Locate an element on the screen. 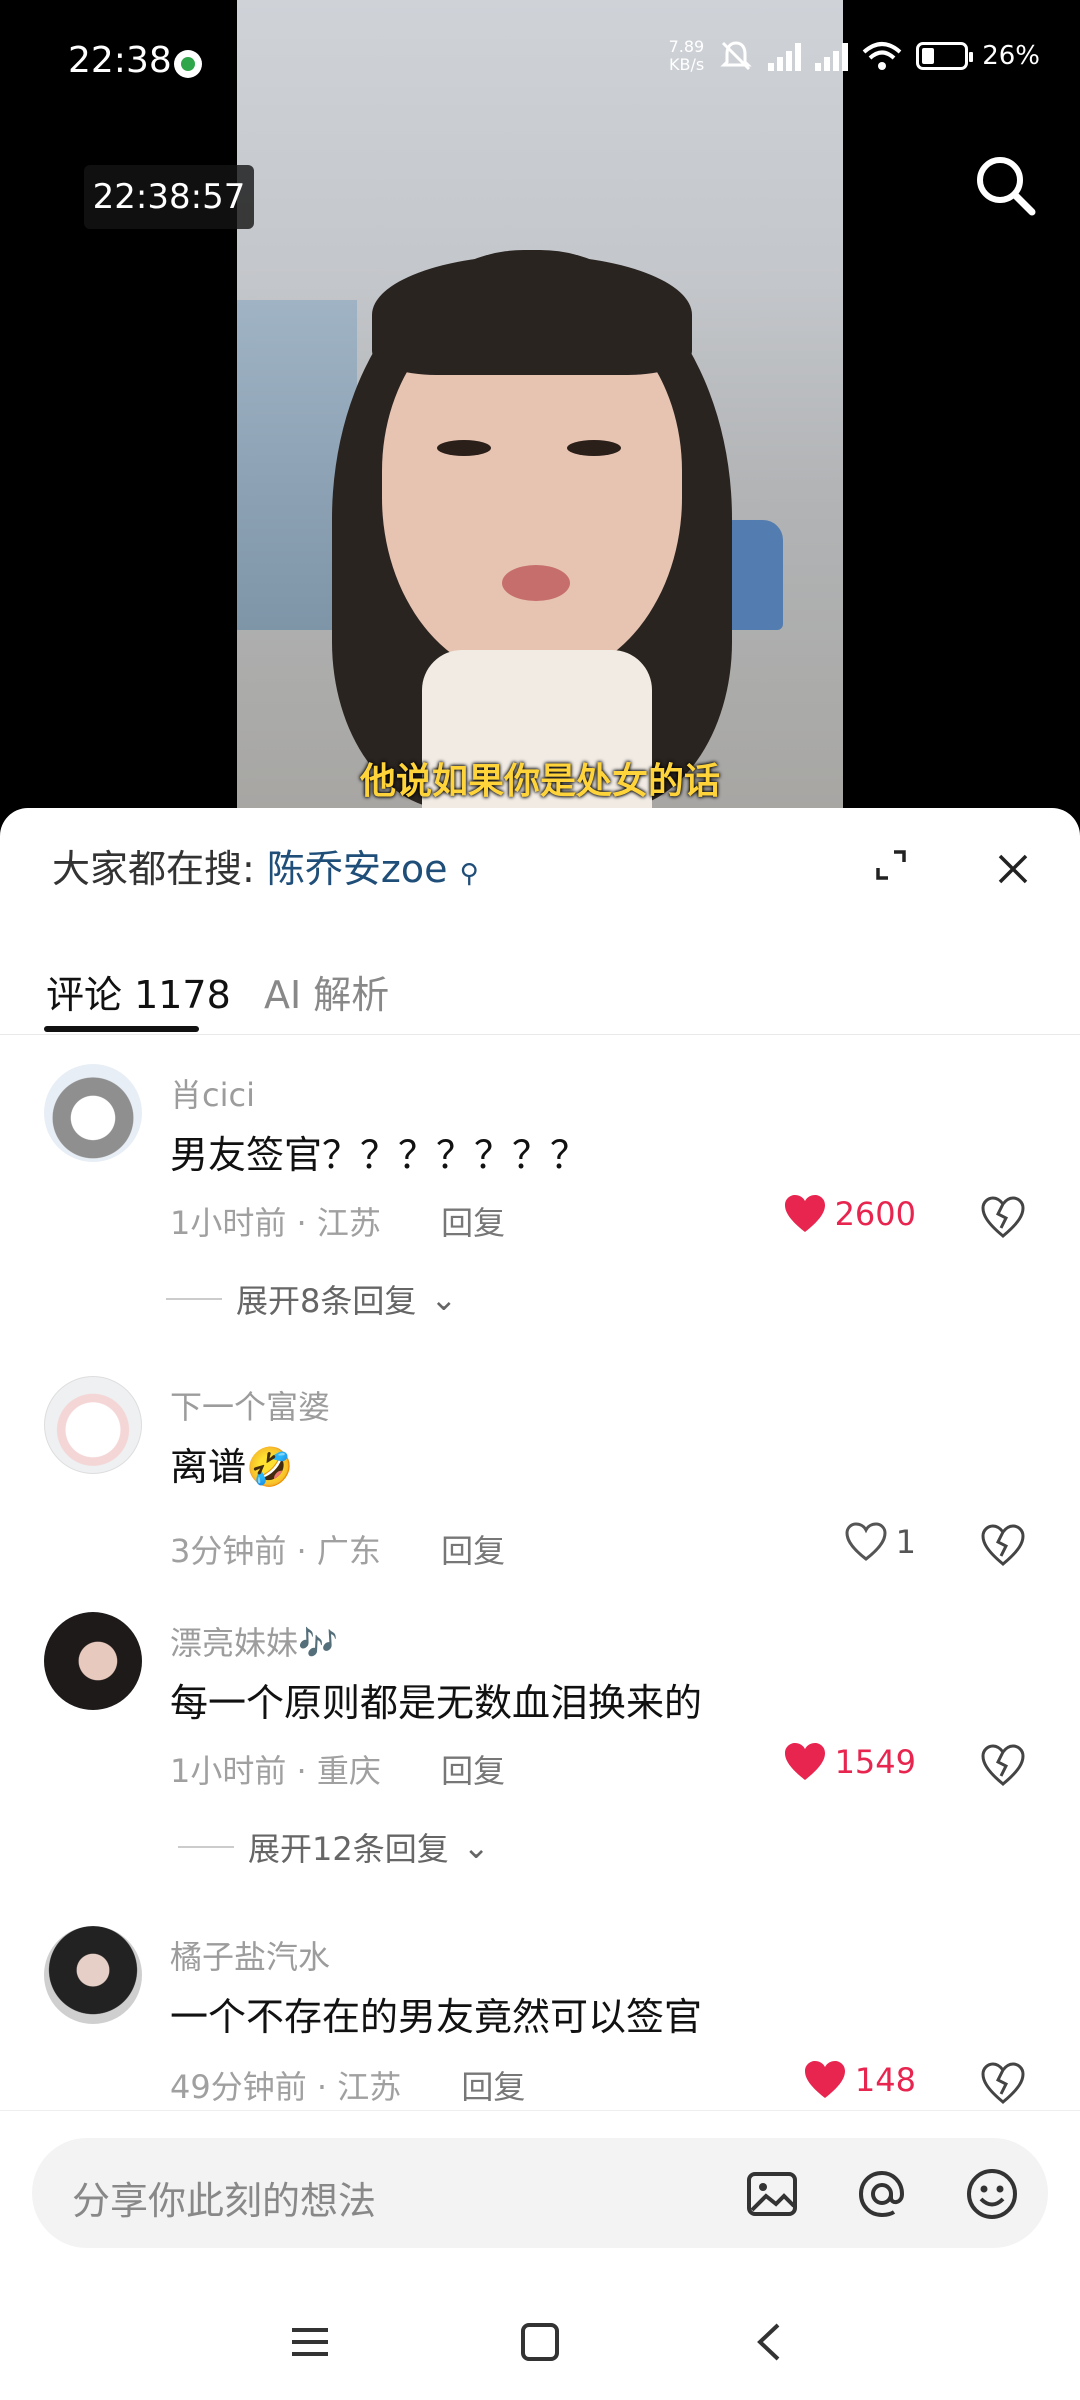 The width and height of the screenshot is (1080, 2400). like-count: 148 is located at coordinates (885, 2080).